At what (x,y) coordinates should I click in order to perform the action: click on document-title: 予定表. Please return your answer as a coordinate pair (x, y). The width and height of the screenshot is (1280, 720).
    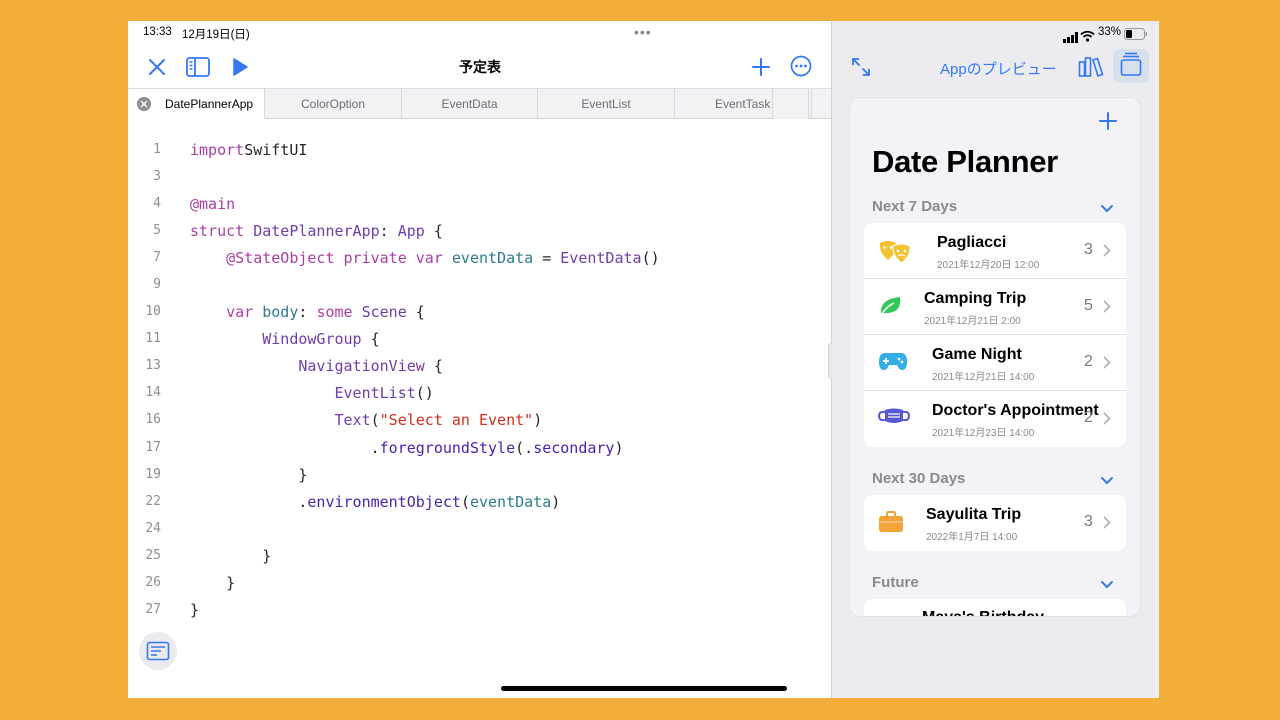
    Looking at the image, I should click on (480, 67).